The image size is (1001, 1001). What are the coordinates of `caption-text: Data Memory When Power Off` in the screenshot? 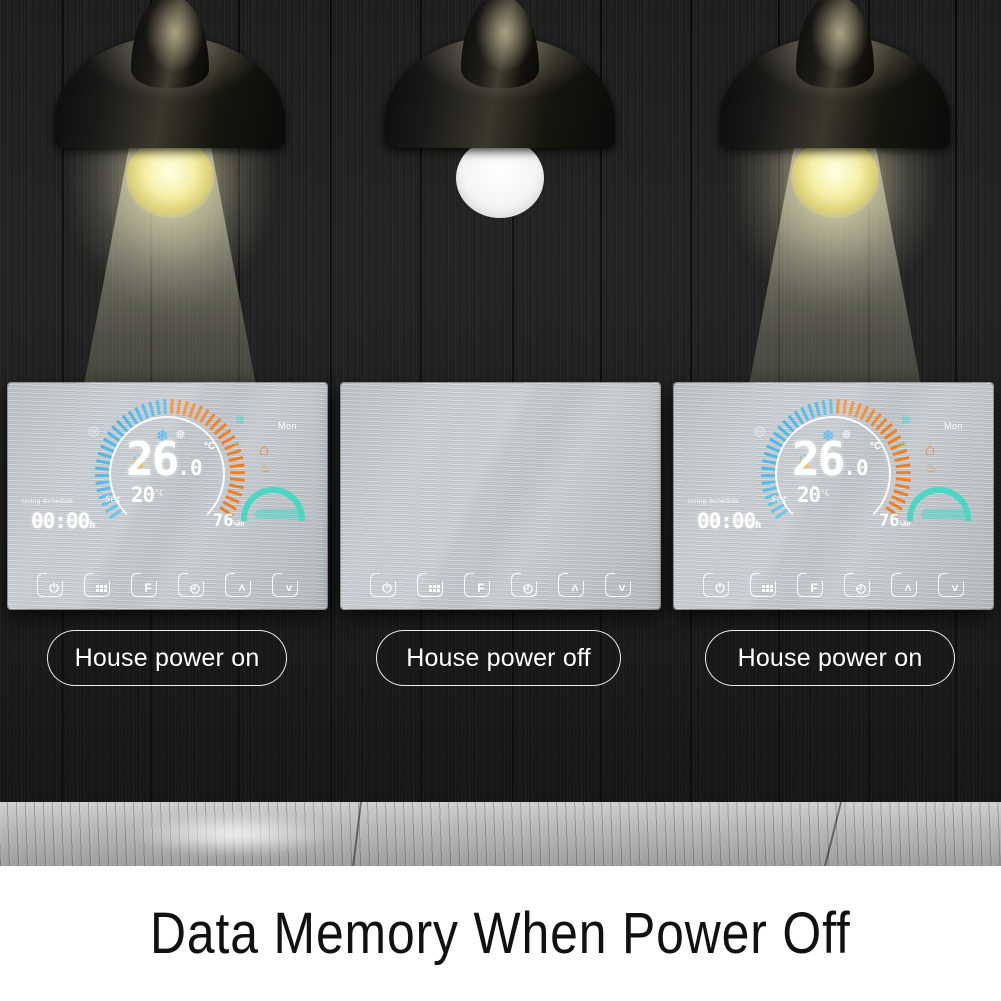 It's located at (500, 933).